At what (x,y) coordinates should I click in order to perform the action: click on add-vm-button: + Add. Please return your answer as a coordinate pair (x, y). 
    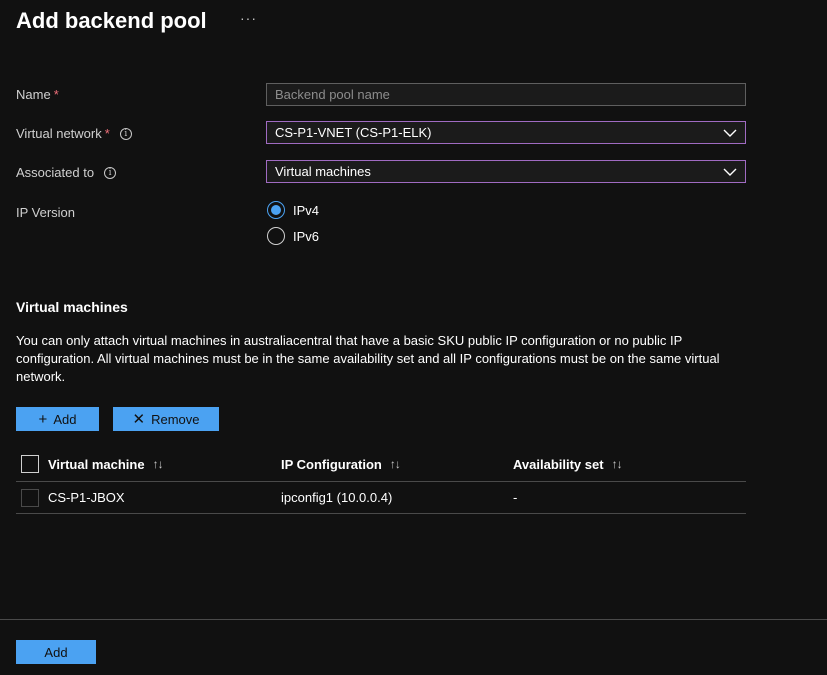
    Looking at the image, I should click on (57, 419).